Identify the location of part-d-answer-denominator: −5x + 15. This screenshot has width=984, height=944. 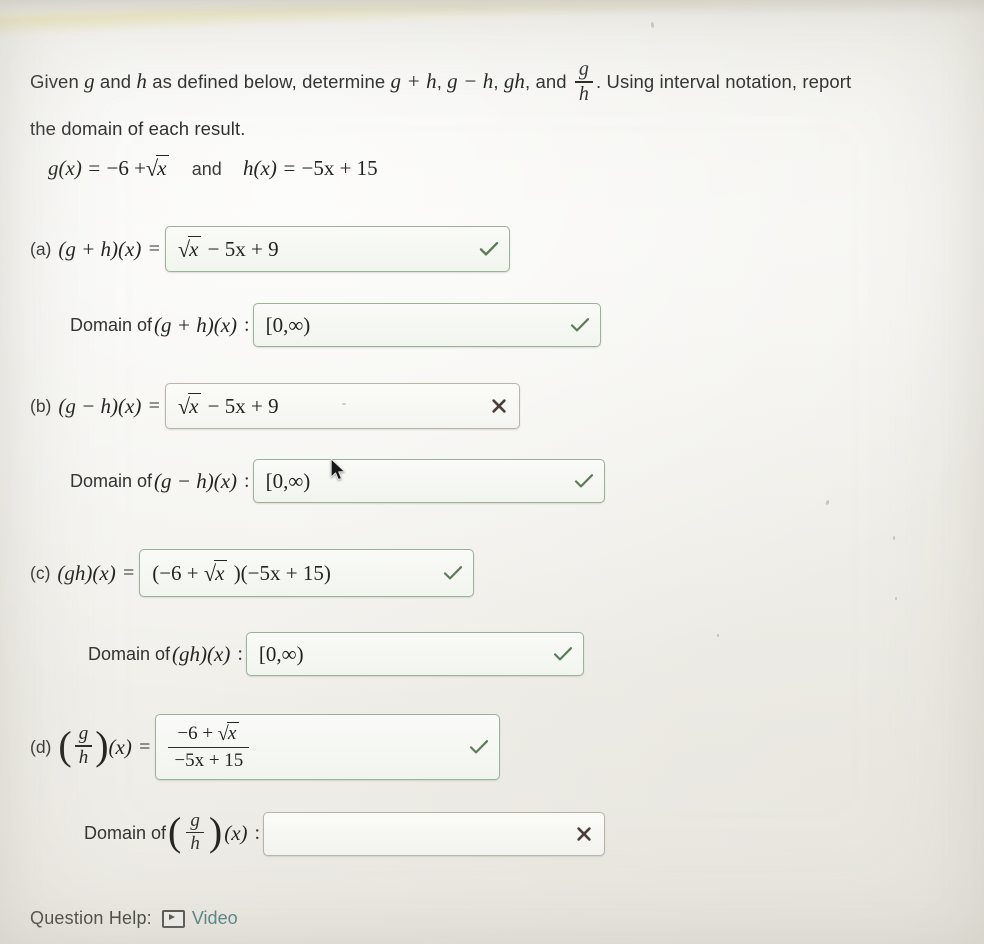
(209, 761).